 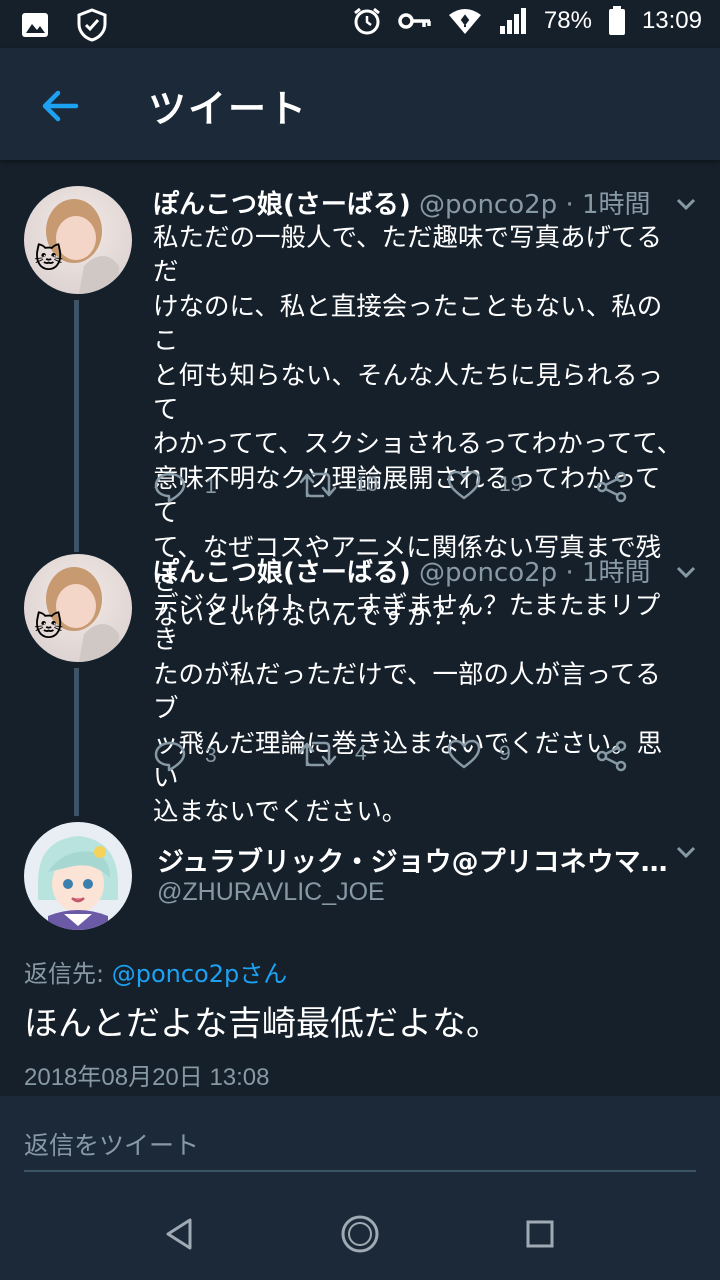 I want to click on like-button: 19, so click(x=484, y=485).